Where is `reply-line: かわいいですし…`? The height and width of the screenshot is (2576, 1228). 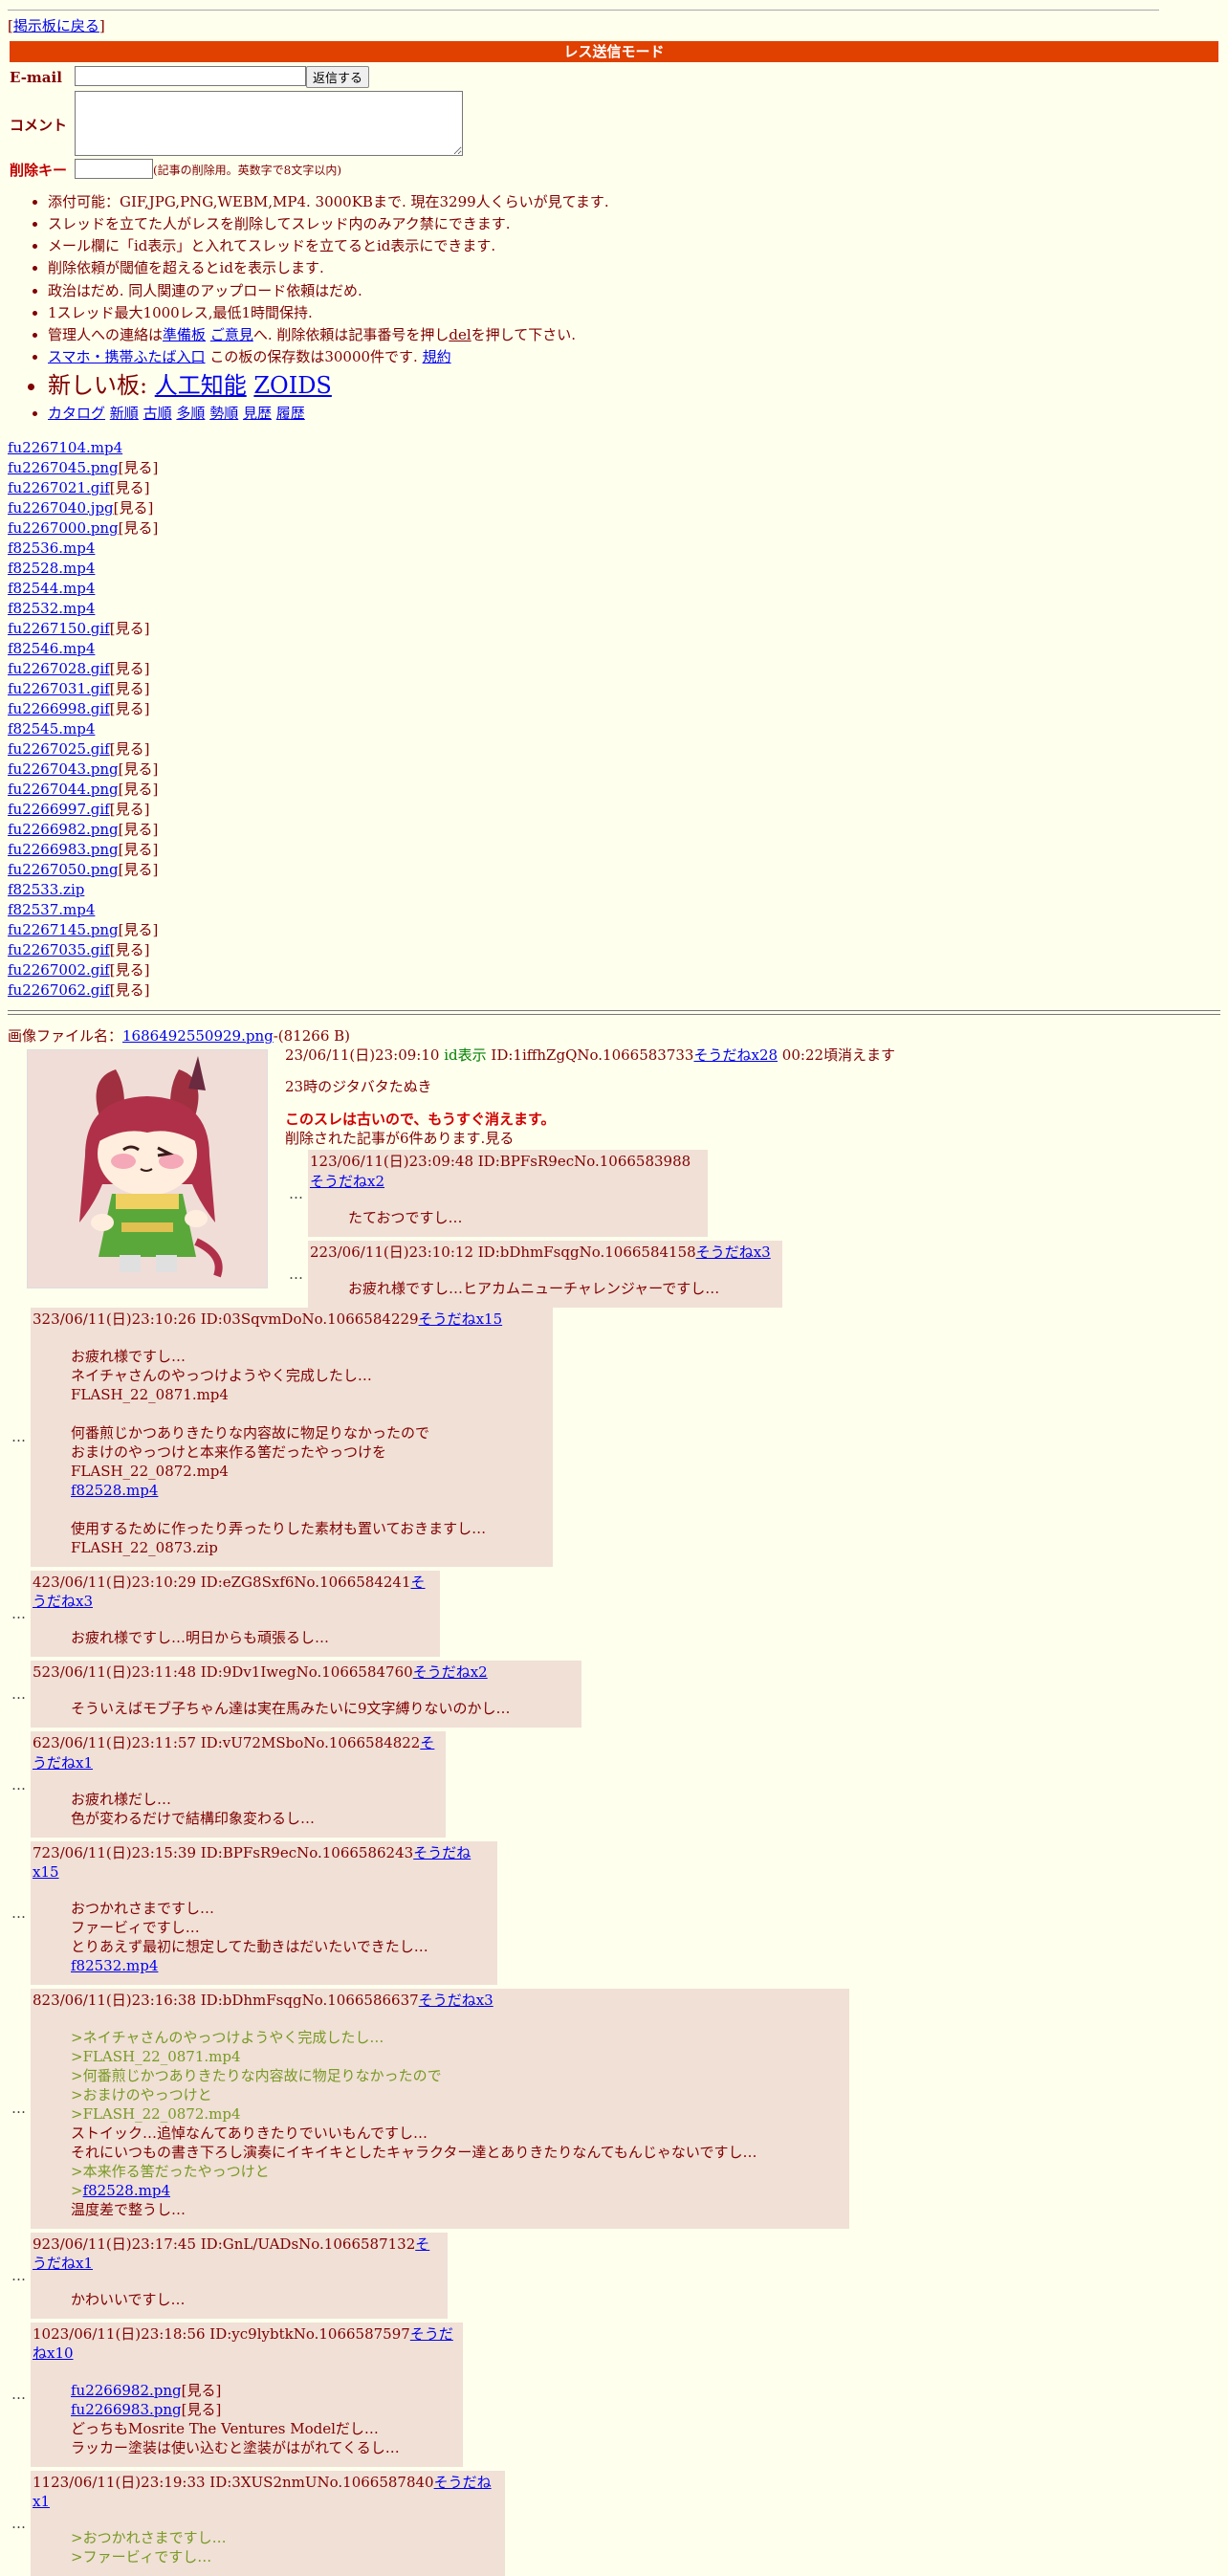
reply-line: かわいいですし… is located at coordinates (128, 2300).